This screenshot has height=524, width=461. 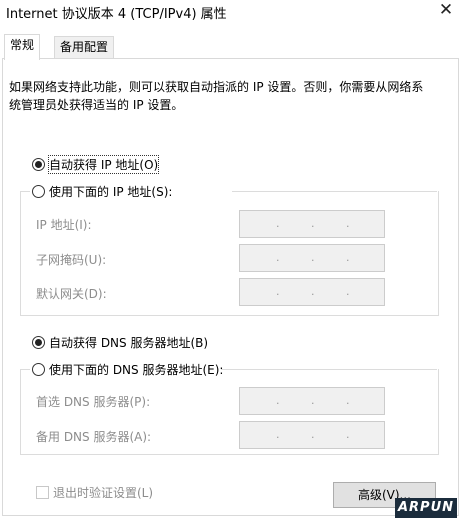 I want to click on ip-address-label: IP 地址(I):, so click(x=64, y=225).